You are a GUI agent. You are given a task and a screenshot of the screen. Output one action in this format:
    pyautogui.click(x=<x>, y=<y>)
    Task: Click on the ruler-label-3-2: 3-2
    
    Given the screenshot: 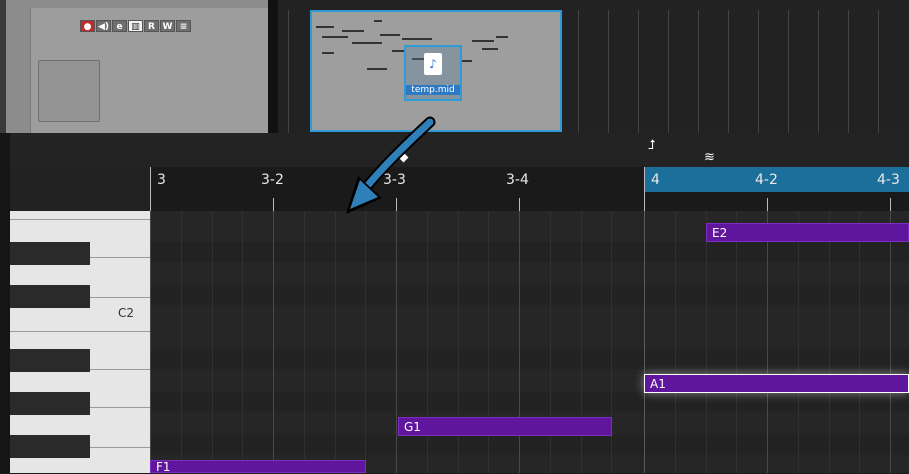 What is the action you would take?
    pyautogui.click(x=272, y=180)
    